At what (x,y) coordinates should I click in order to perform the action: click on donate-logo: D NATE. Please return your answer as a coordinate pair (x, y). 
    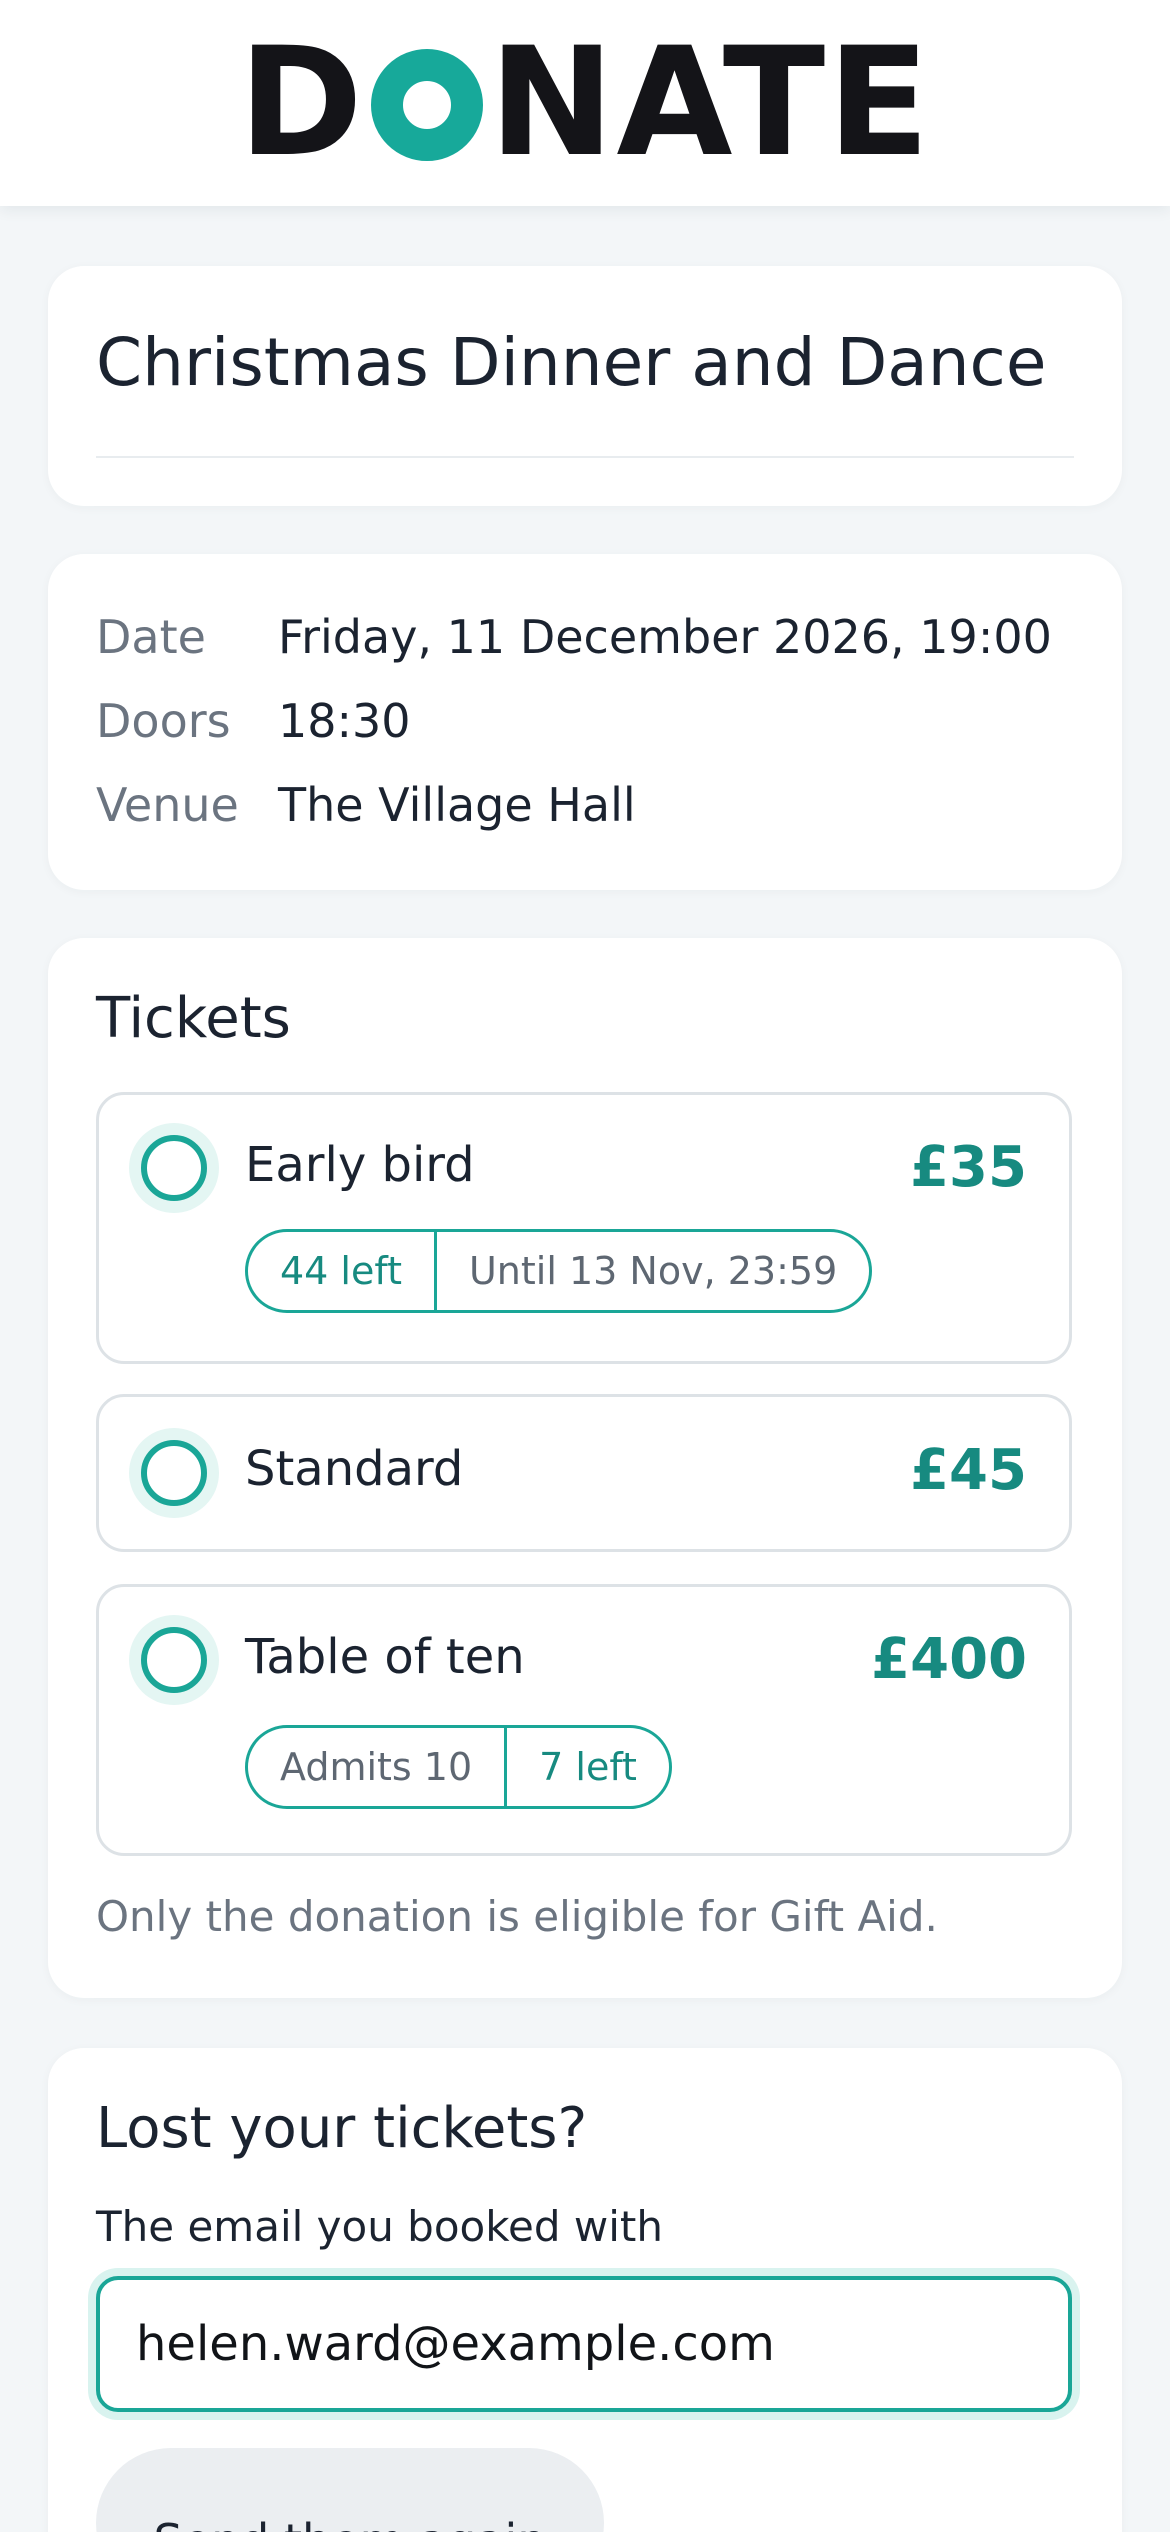
    Looking at the image, I should click on (584, 103).